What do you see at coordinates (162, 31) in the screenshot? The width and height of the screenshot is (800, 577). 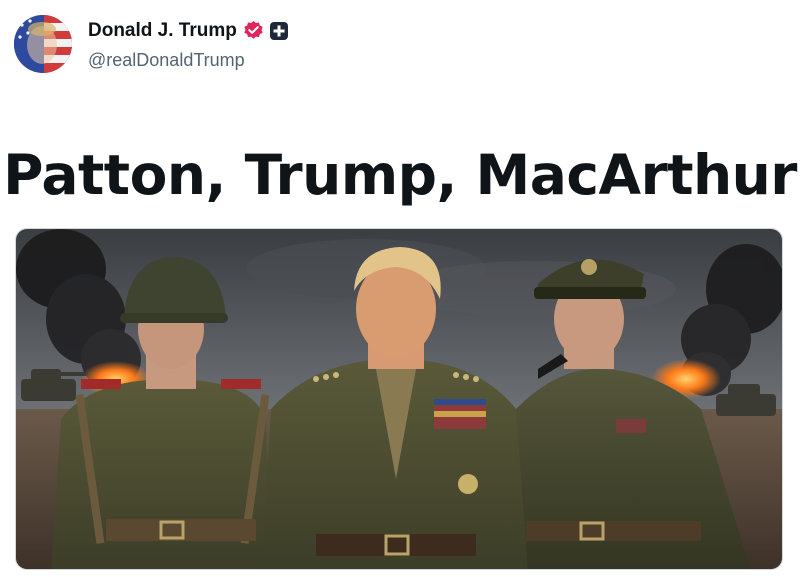 I see `display-name: Donald J. Trump` at bounding box center [162, 31].